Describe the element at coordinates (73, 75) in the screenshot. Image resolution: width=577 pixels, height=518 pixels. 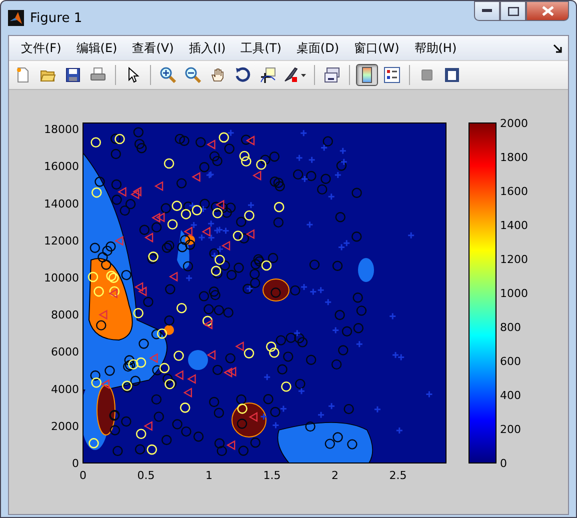
I see `save-icon` at that location.